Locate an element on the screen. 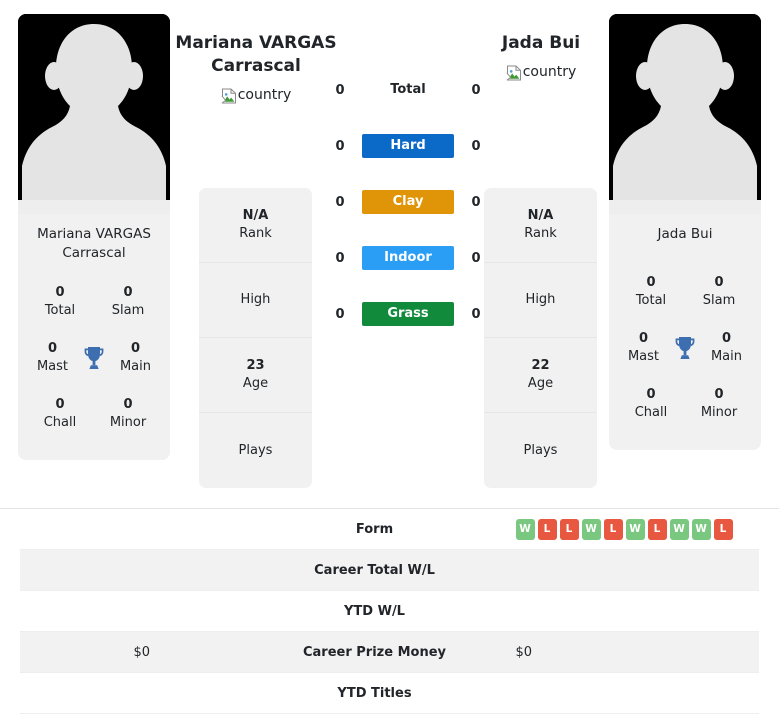 The width and height of the screenshot is (779, 719). row-right-value: WLLWLWLWWL is located at coordinates (615, 529).